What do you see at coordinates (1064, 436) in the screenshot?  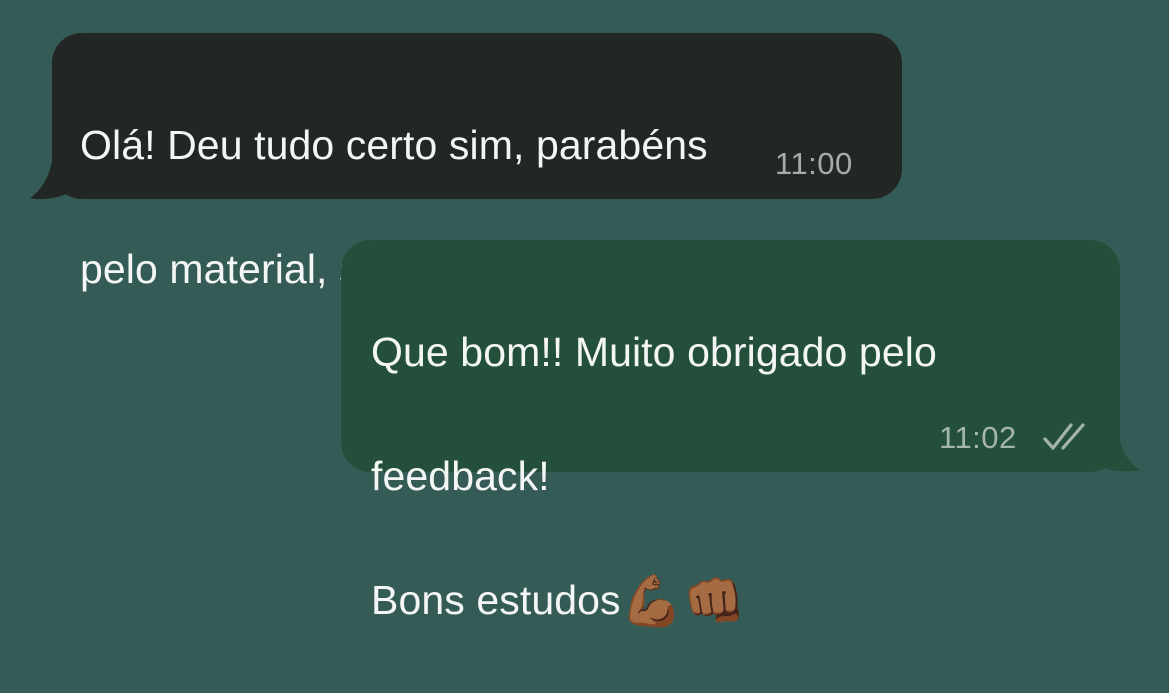 I see `double-check-icon` at bounding box center [1064, 436].